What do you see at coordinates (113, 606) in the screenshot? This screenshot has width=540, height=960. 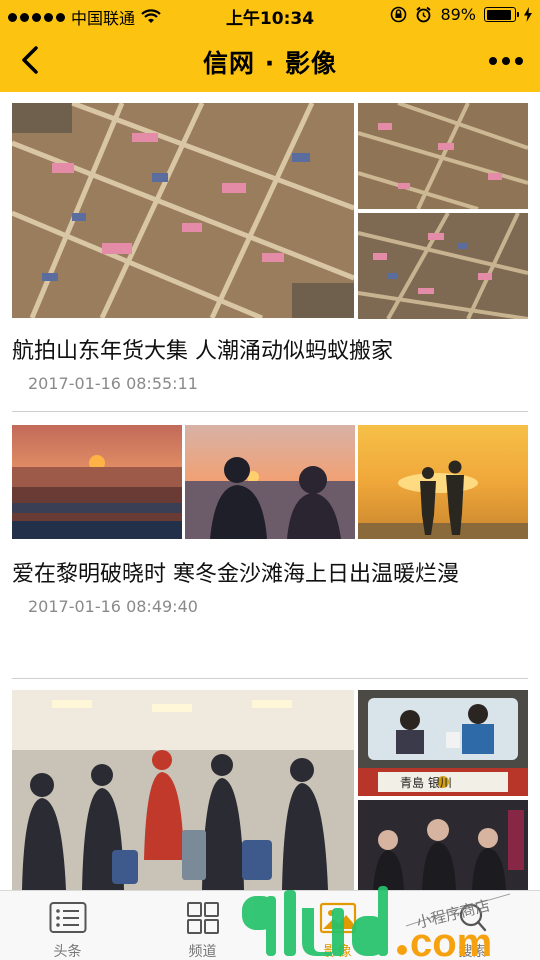 I see `article-time: 2017-01-16 08:49:40` at bounding box center [113, 606].